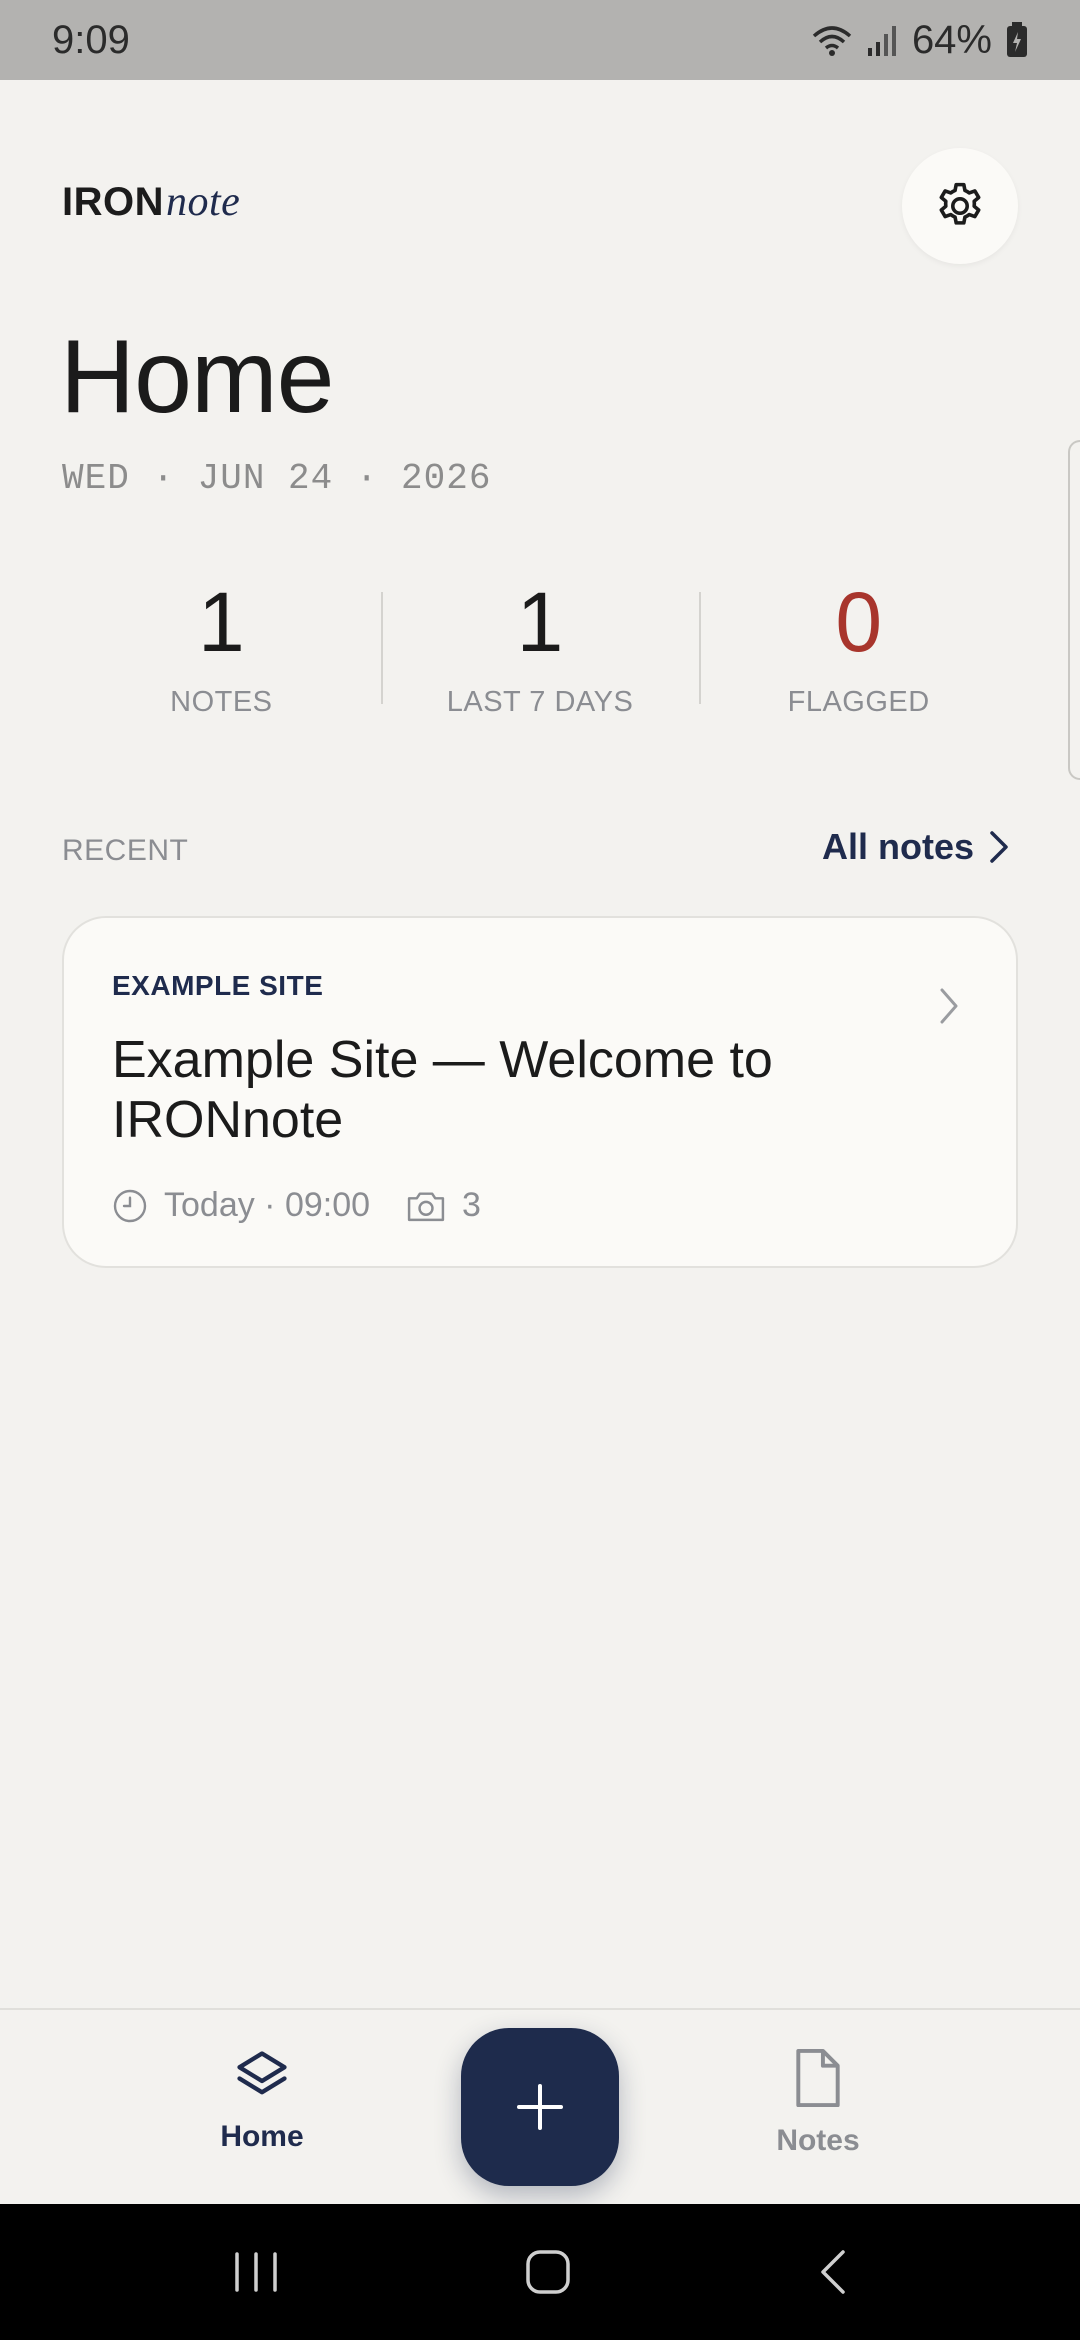 This screenshot has width=1080, height=2340. Describe the element at coordinates (203, 202) in the screenshot. I see `brand-italic: note` at that location.